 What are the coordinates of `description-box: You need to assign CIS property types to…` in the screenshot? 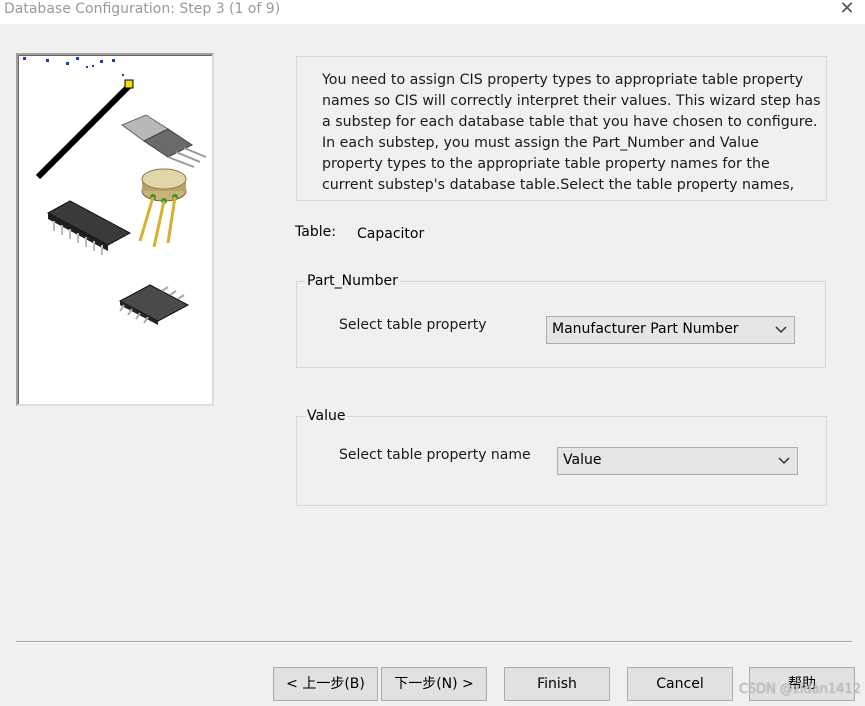 It's located at (561, 128).